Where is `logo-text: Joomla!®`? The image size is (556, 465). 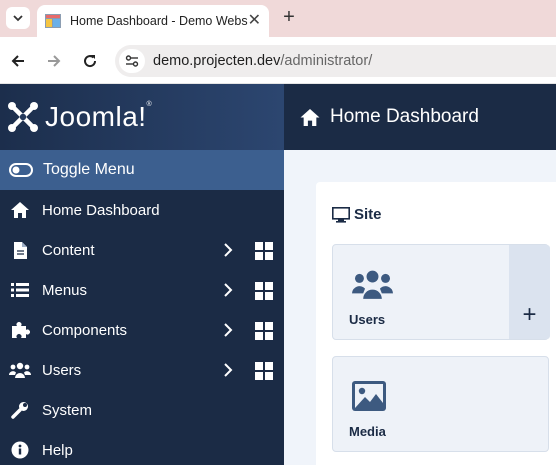
logo-text: Joomla!® is located at coordinates (98, 117).